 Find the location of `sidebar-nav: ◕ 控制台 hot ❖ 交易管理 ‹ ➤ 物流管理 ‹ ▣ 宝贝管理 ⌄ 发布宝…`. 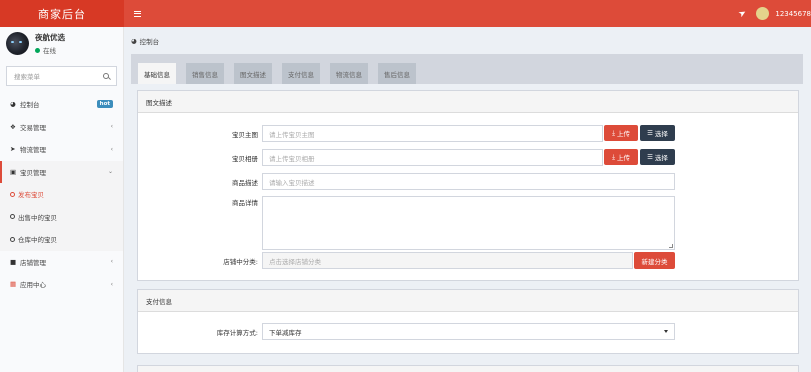

sidebar-nav: ◕ 控制台 hot ❖ 交易管理 ‹ ➤ 物流管理 ‹ ▣ 宝贝管理 ⌄ 发布宝… is located at coordinates (61, 194).